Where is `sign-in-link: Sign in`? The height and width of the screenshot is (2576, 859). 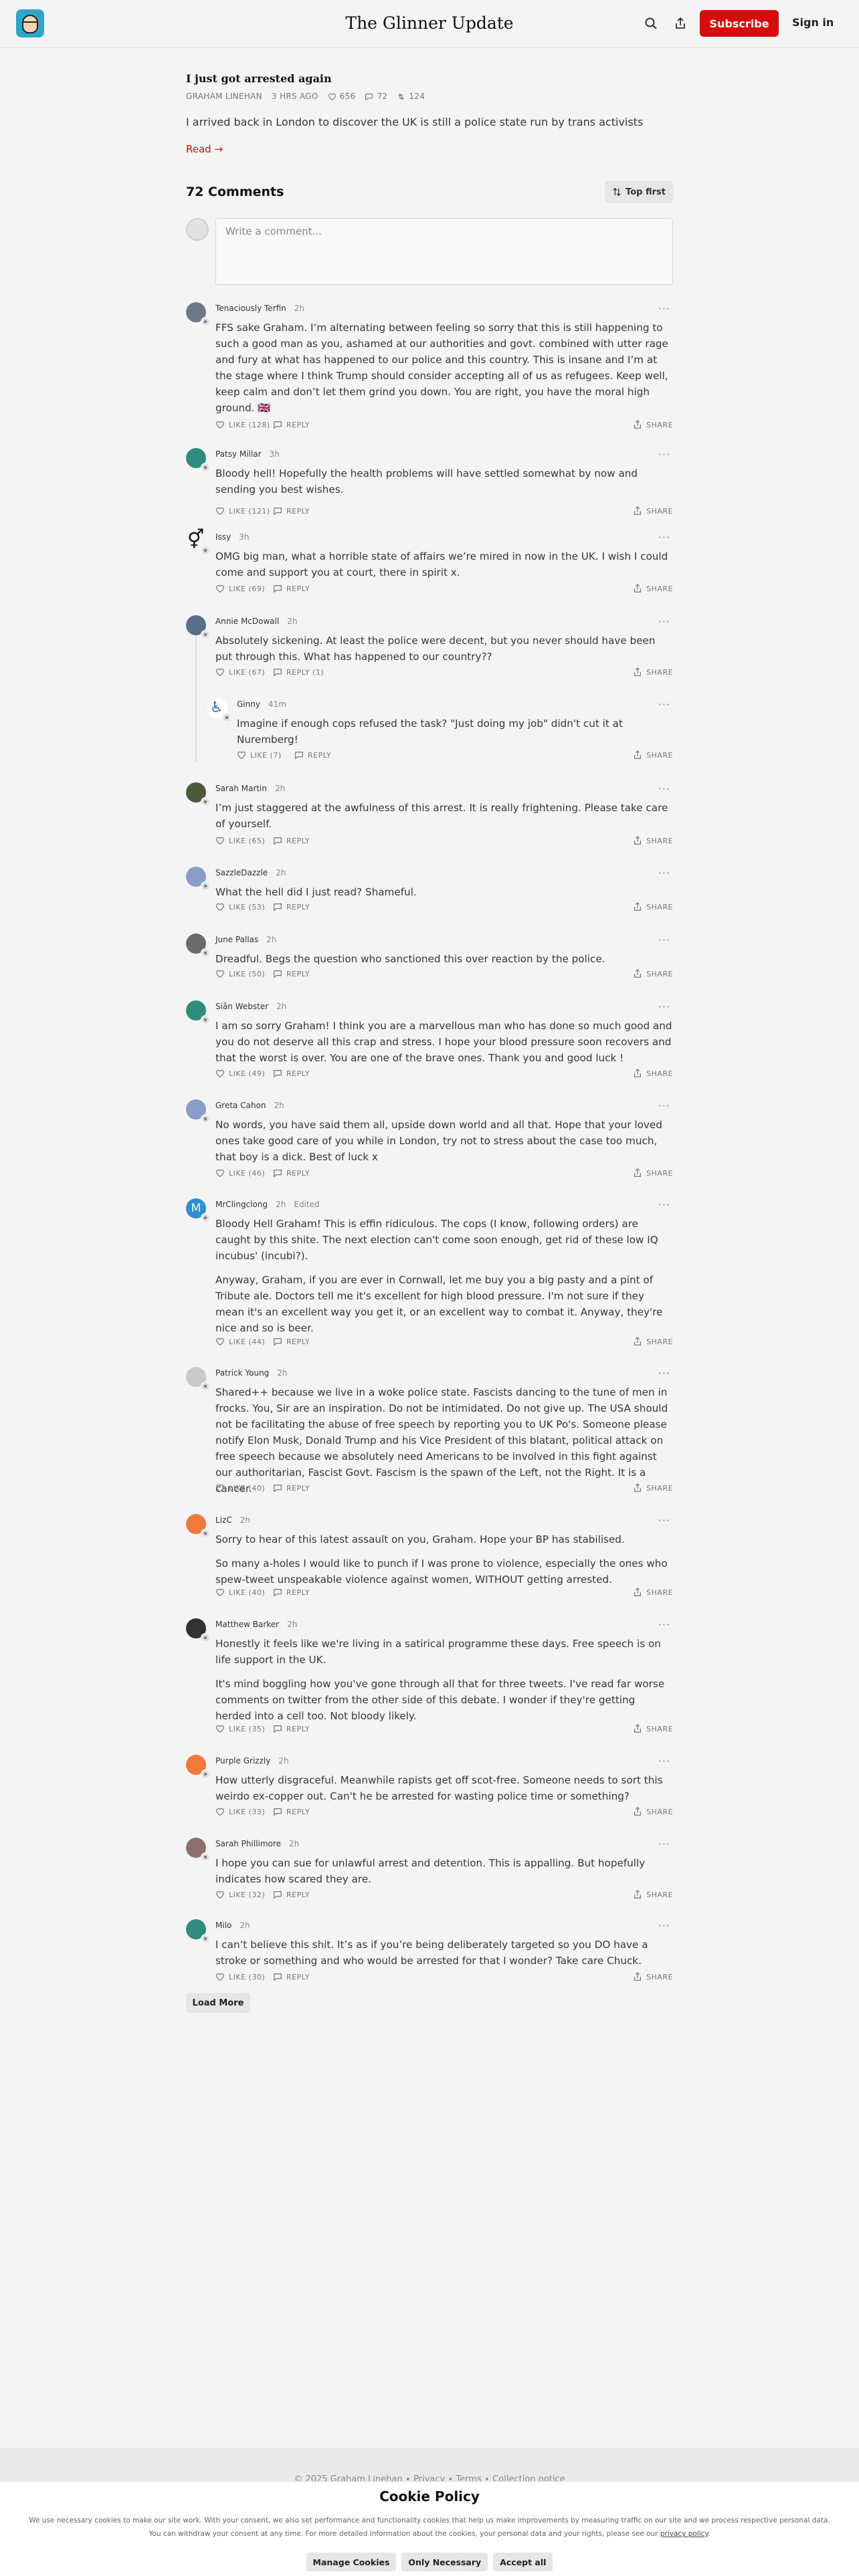
sign-in-link: Sign in is located at coordinates (813, 22).